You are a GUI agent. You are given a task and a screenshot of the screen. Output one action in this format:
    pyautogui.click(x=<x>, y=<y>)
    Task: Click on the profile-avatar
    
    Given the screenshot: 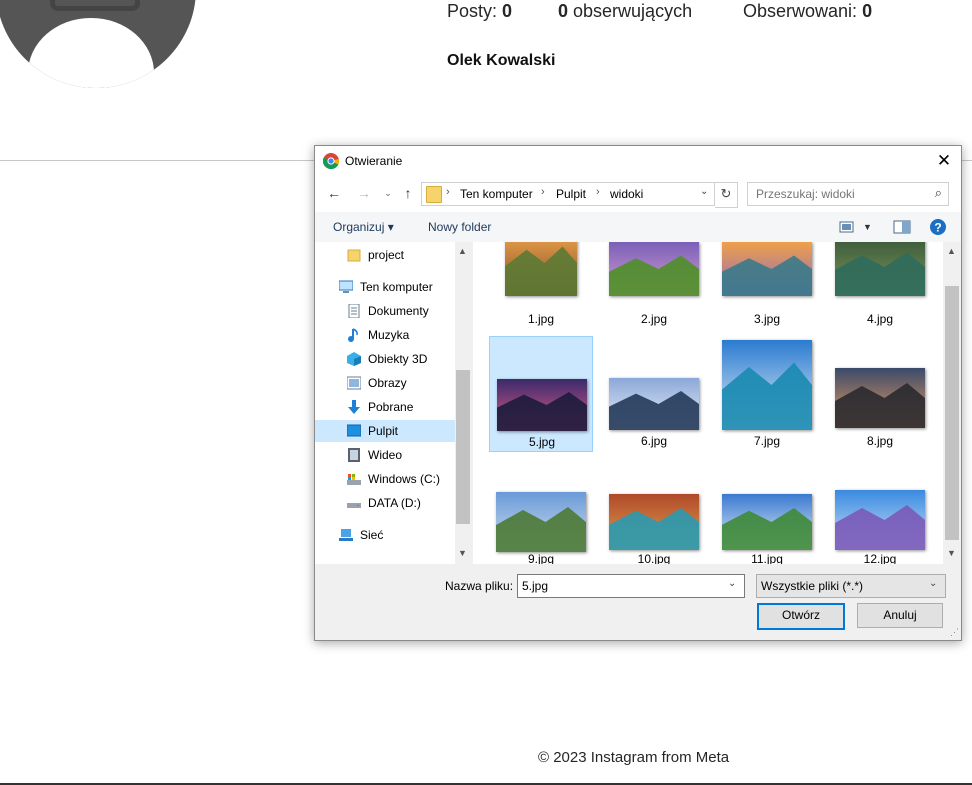 What is the action you would take?
    pyautogui.click(x=98, y=44)
    